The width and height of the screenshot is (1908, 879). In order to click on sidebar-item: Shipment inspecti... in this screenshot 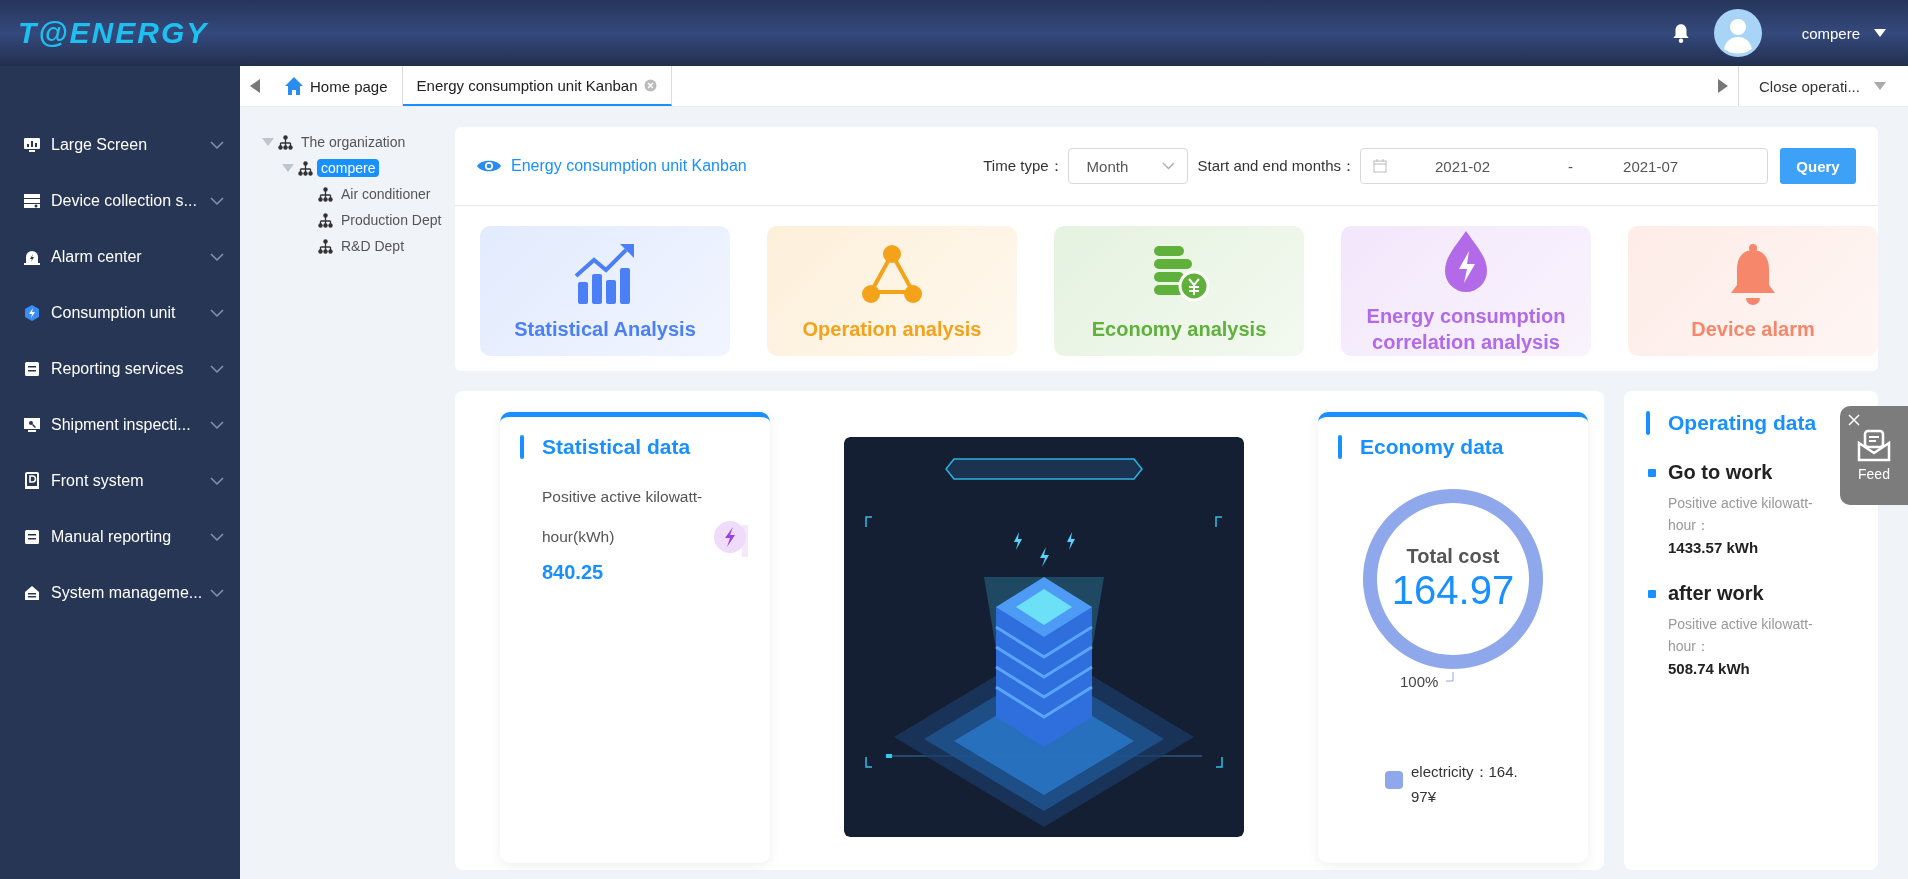, I will do `click(120, 425)`.